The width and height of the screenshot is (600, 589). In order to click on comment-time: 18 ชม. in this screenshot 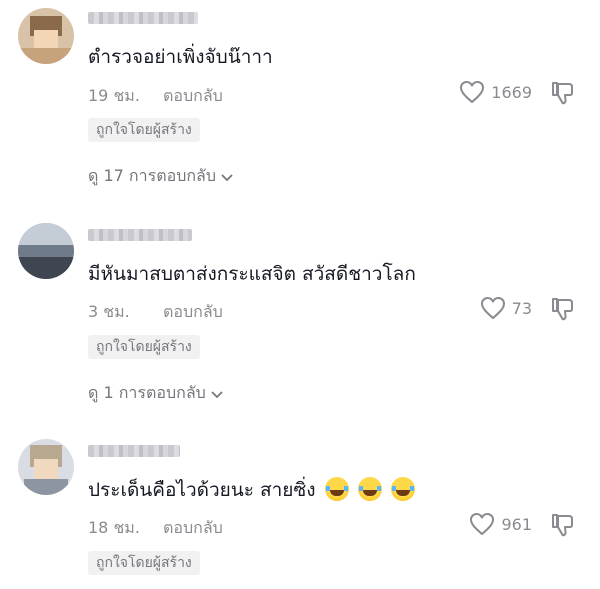, I will do `click(114, 527)`.